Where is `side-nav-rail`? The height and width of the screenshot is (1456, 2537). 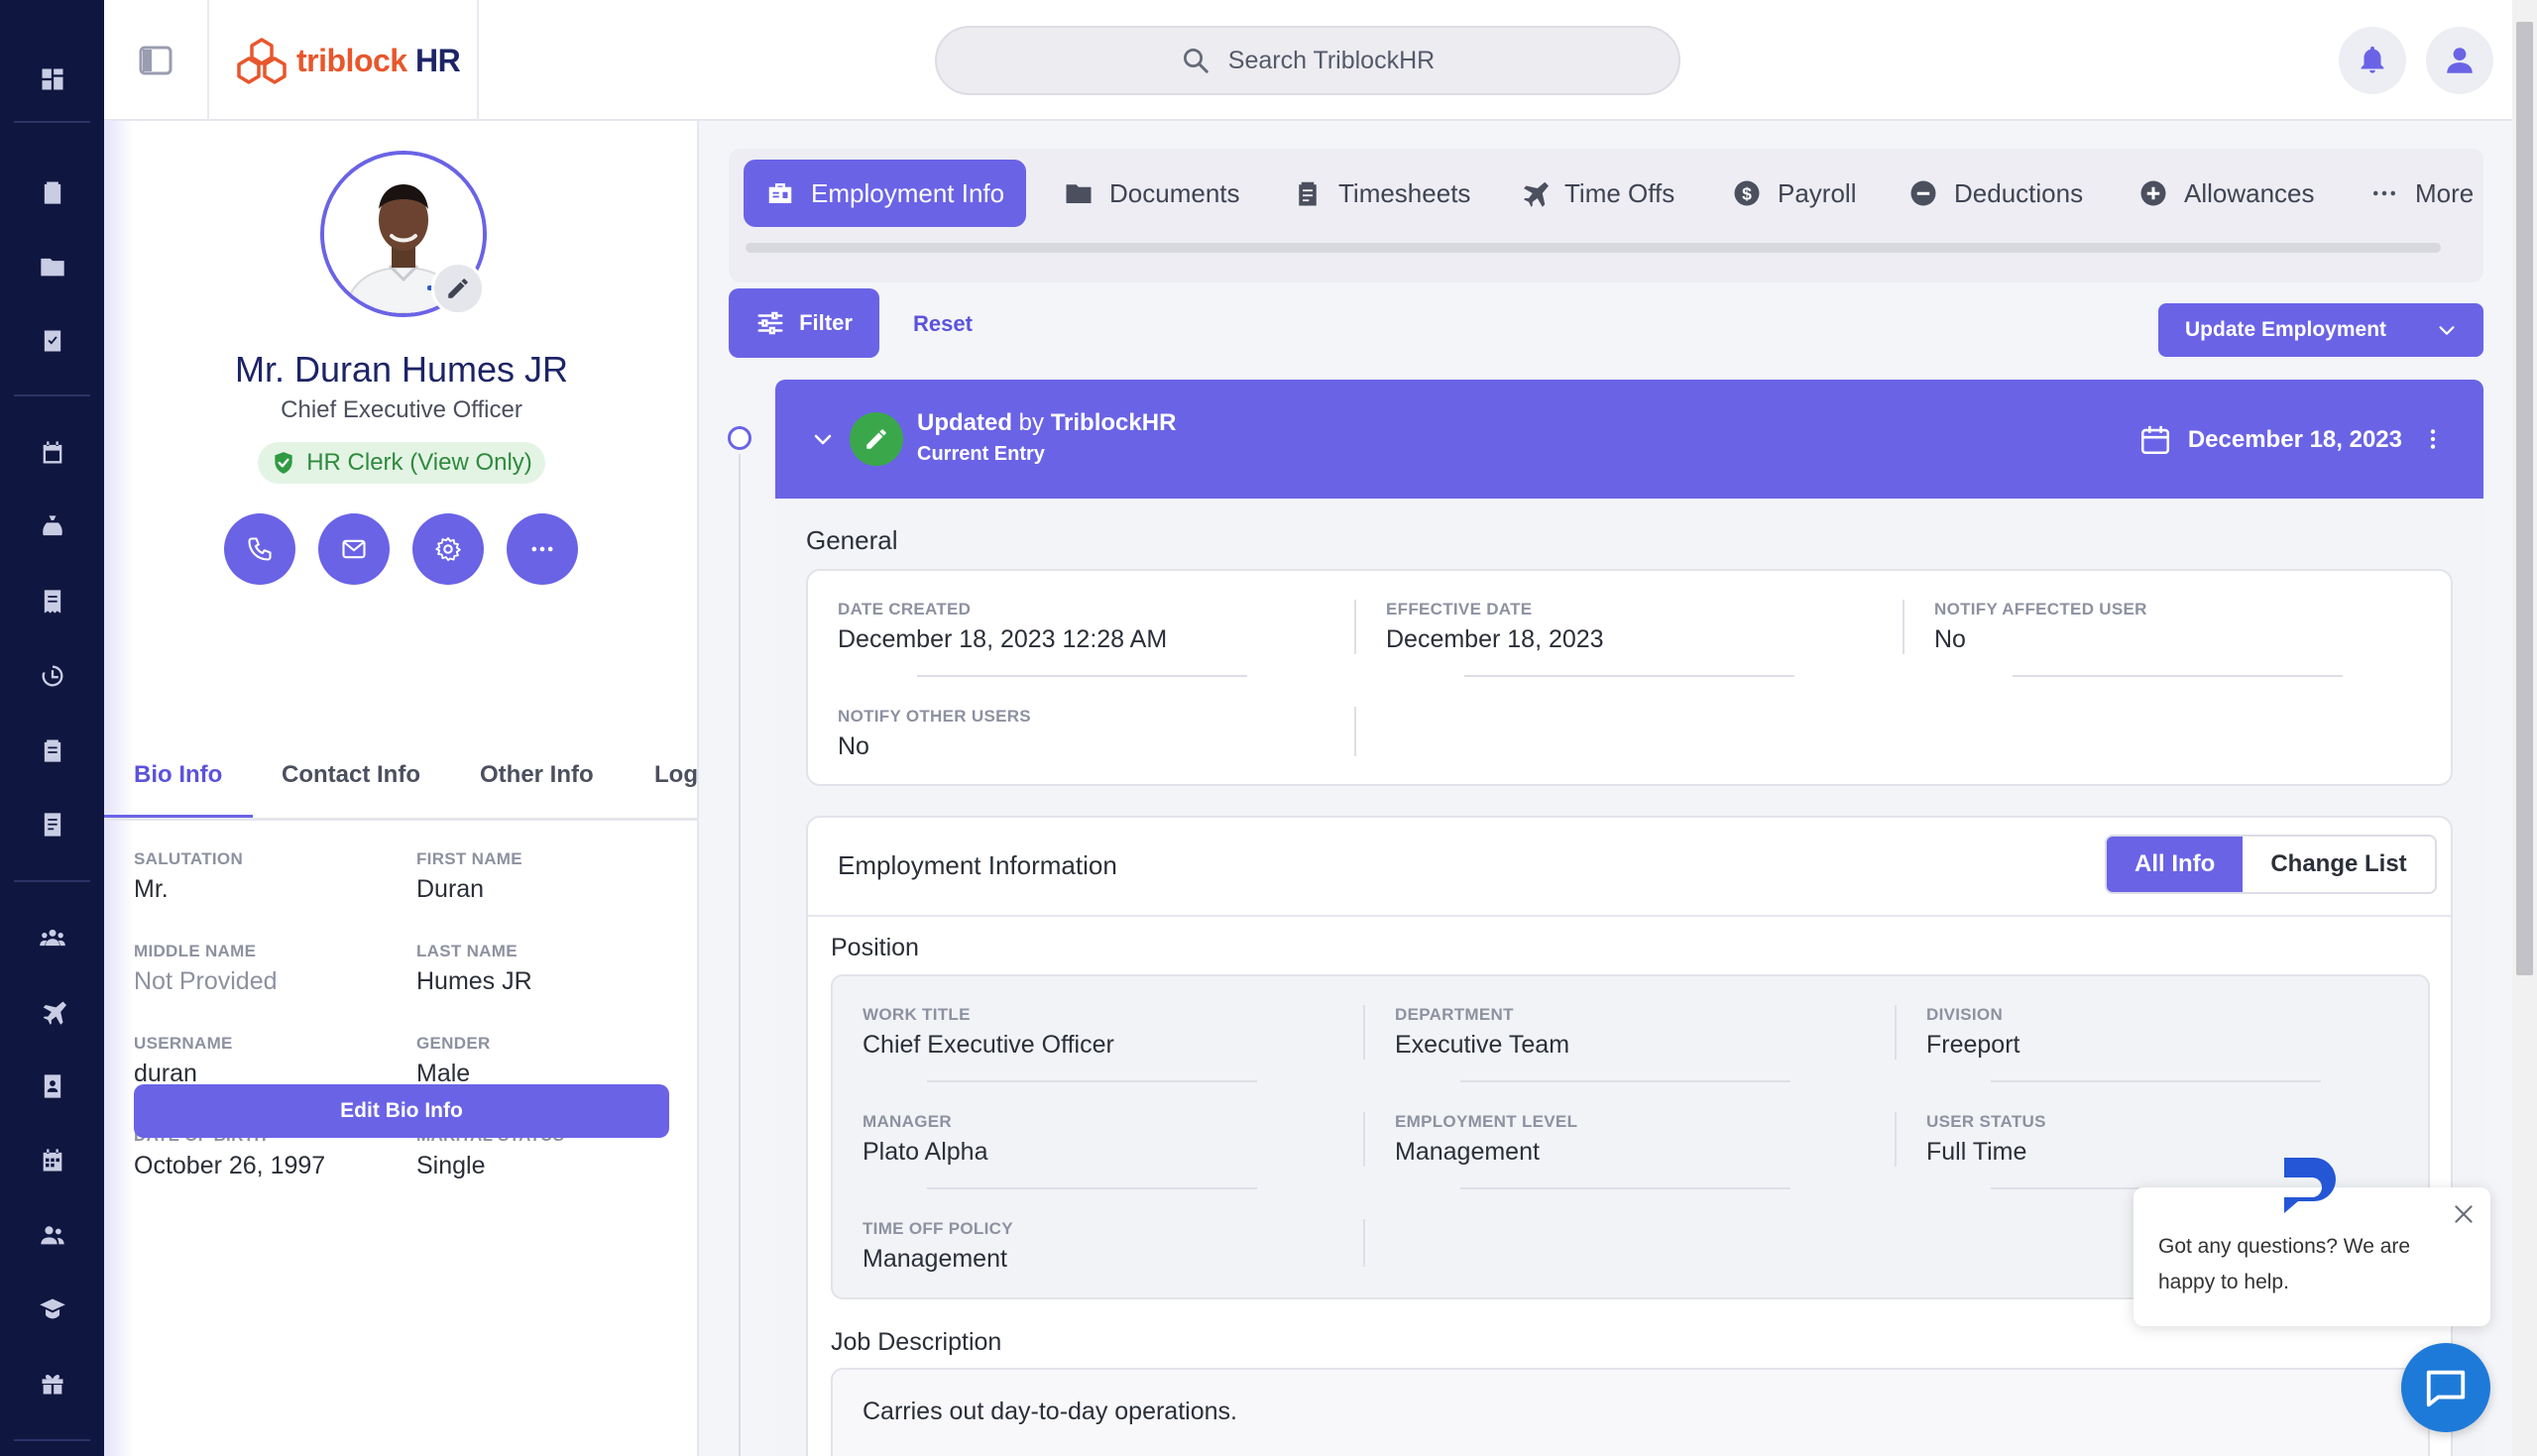
side-nav-rail is located at coordinates (52, 728).